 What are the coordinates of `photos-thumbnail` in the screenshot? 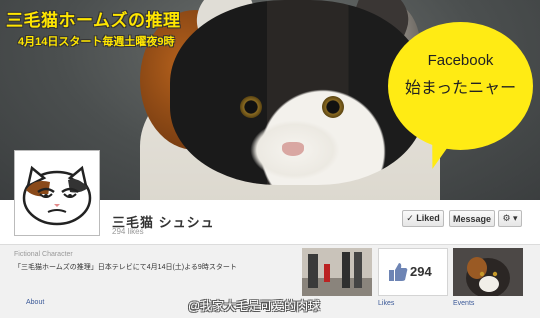 It's located at (337, 272).